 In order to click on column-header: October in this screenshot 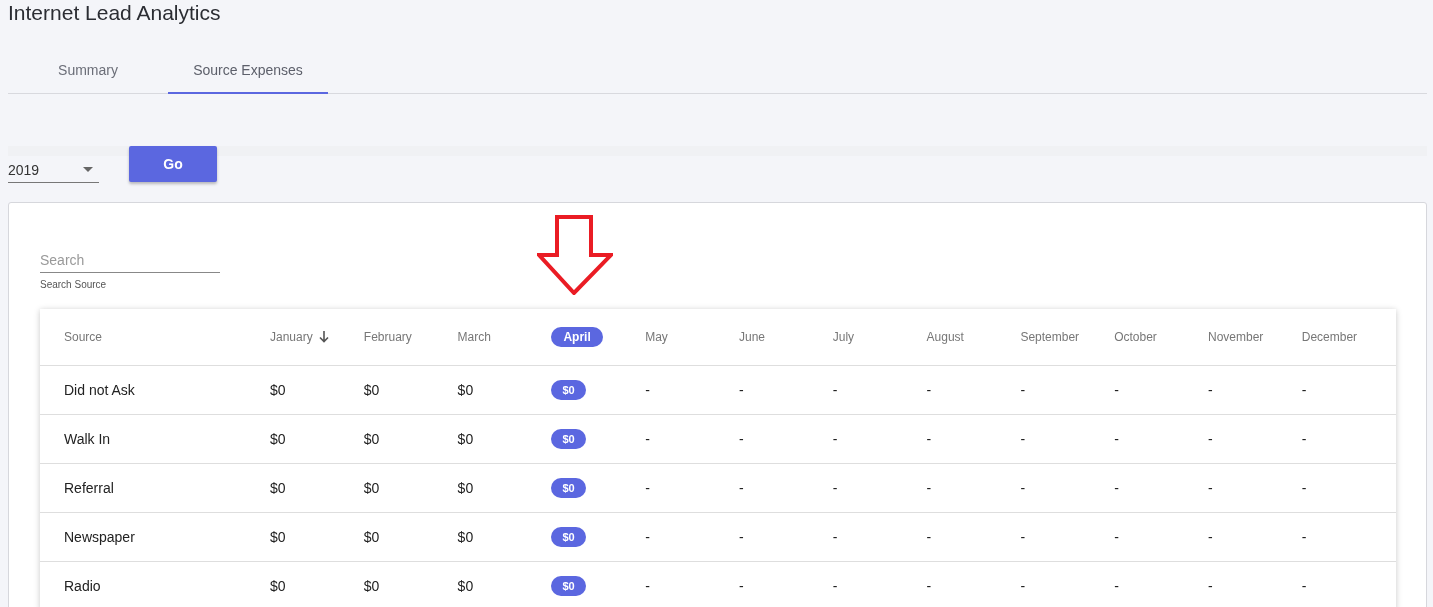, I will do `click(1135, 337)`.